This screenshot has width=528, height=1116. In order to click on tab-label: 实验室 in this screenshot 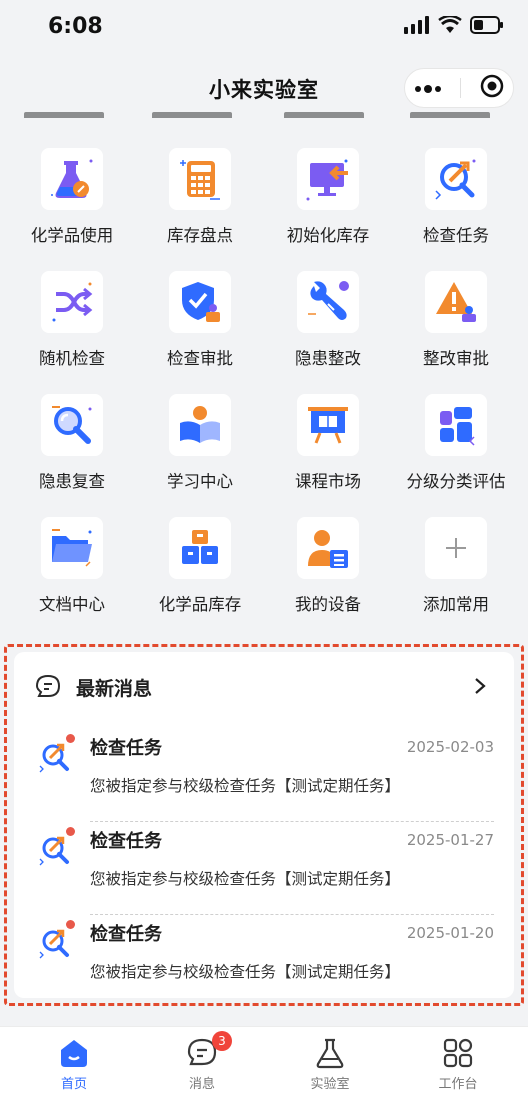, I will do `click(330, 1084)`.